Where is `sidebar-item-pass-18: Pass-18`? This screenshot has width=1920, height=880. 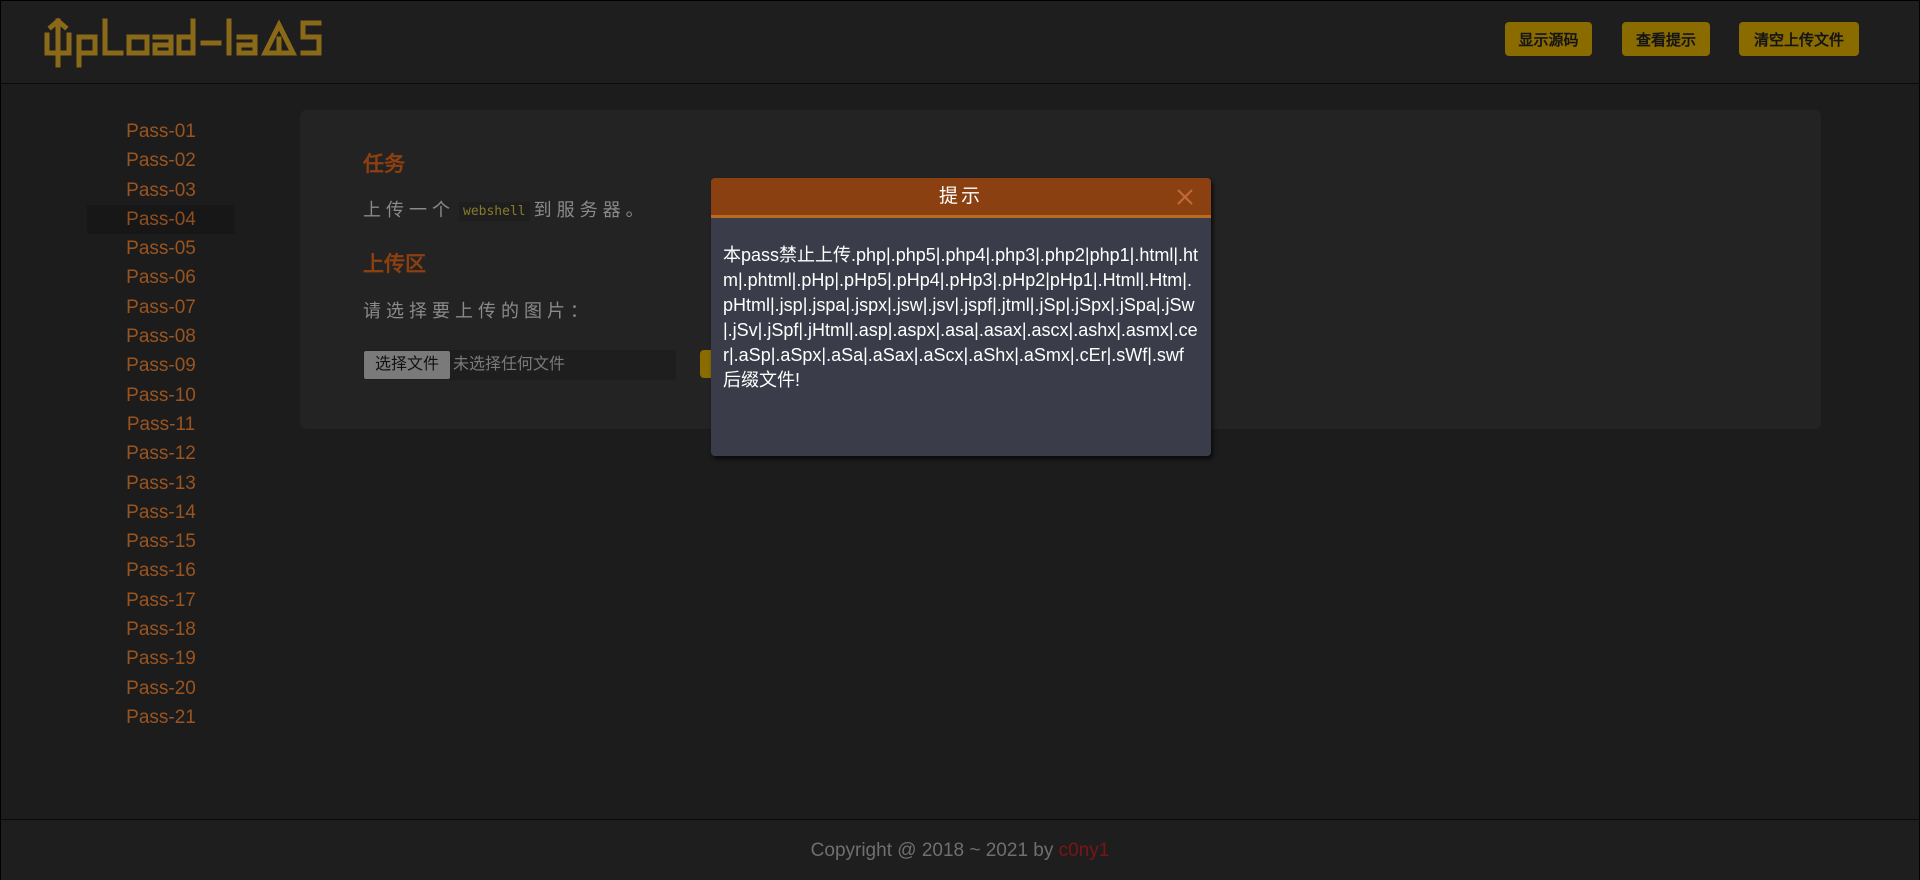 sidebar-item-pass-18: Pass-18 is located at coordinates (161, 629).